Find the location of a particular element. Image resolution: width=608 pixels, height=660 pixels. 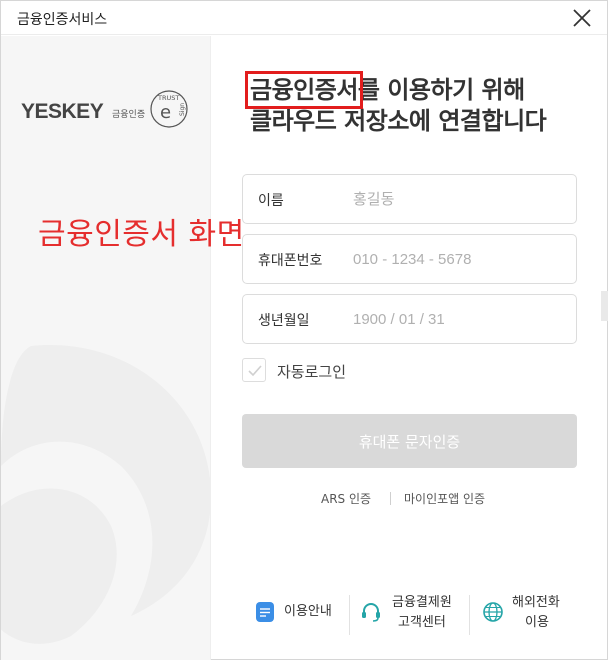

overseas-call-link: 해외전화 이용 is located at coordinates (532, 614).